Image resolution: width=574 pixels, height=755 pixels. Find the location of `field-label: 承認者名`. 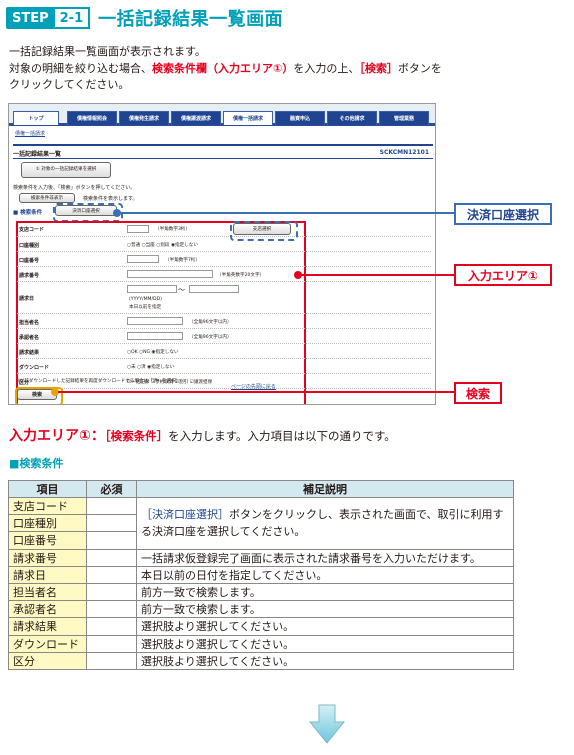

field-label: 承認者名 is located at coordinates (29, 338).